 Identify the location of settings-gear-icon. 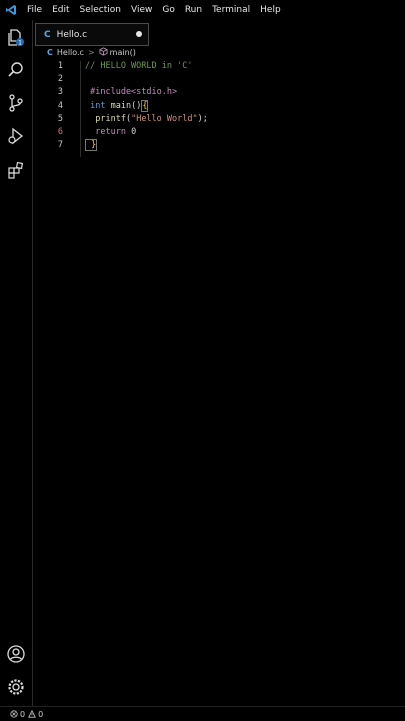
(16, 687).